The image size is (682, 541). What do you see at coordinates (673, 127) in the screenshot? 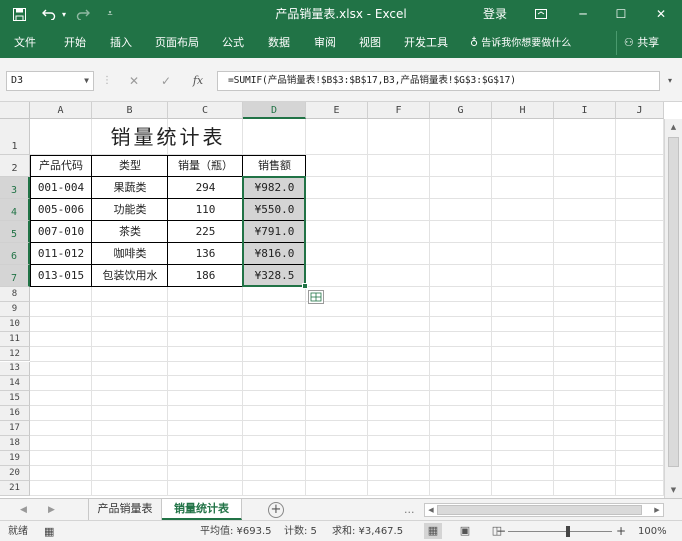
I see `scroll-up-icon: ▲` at bounding box center [673, 127].